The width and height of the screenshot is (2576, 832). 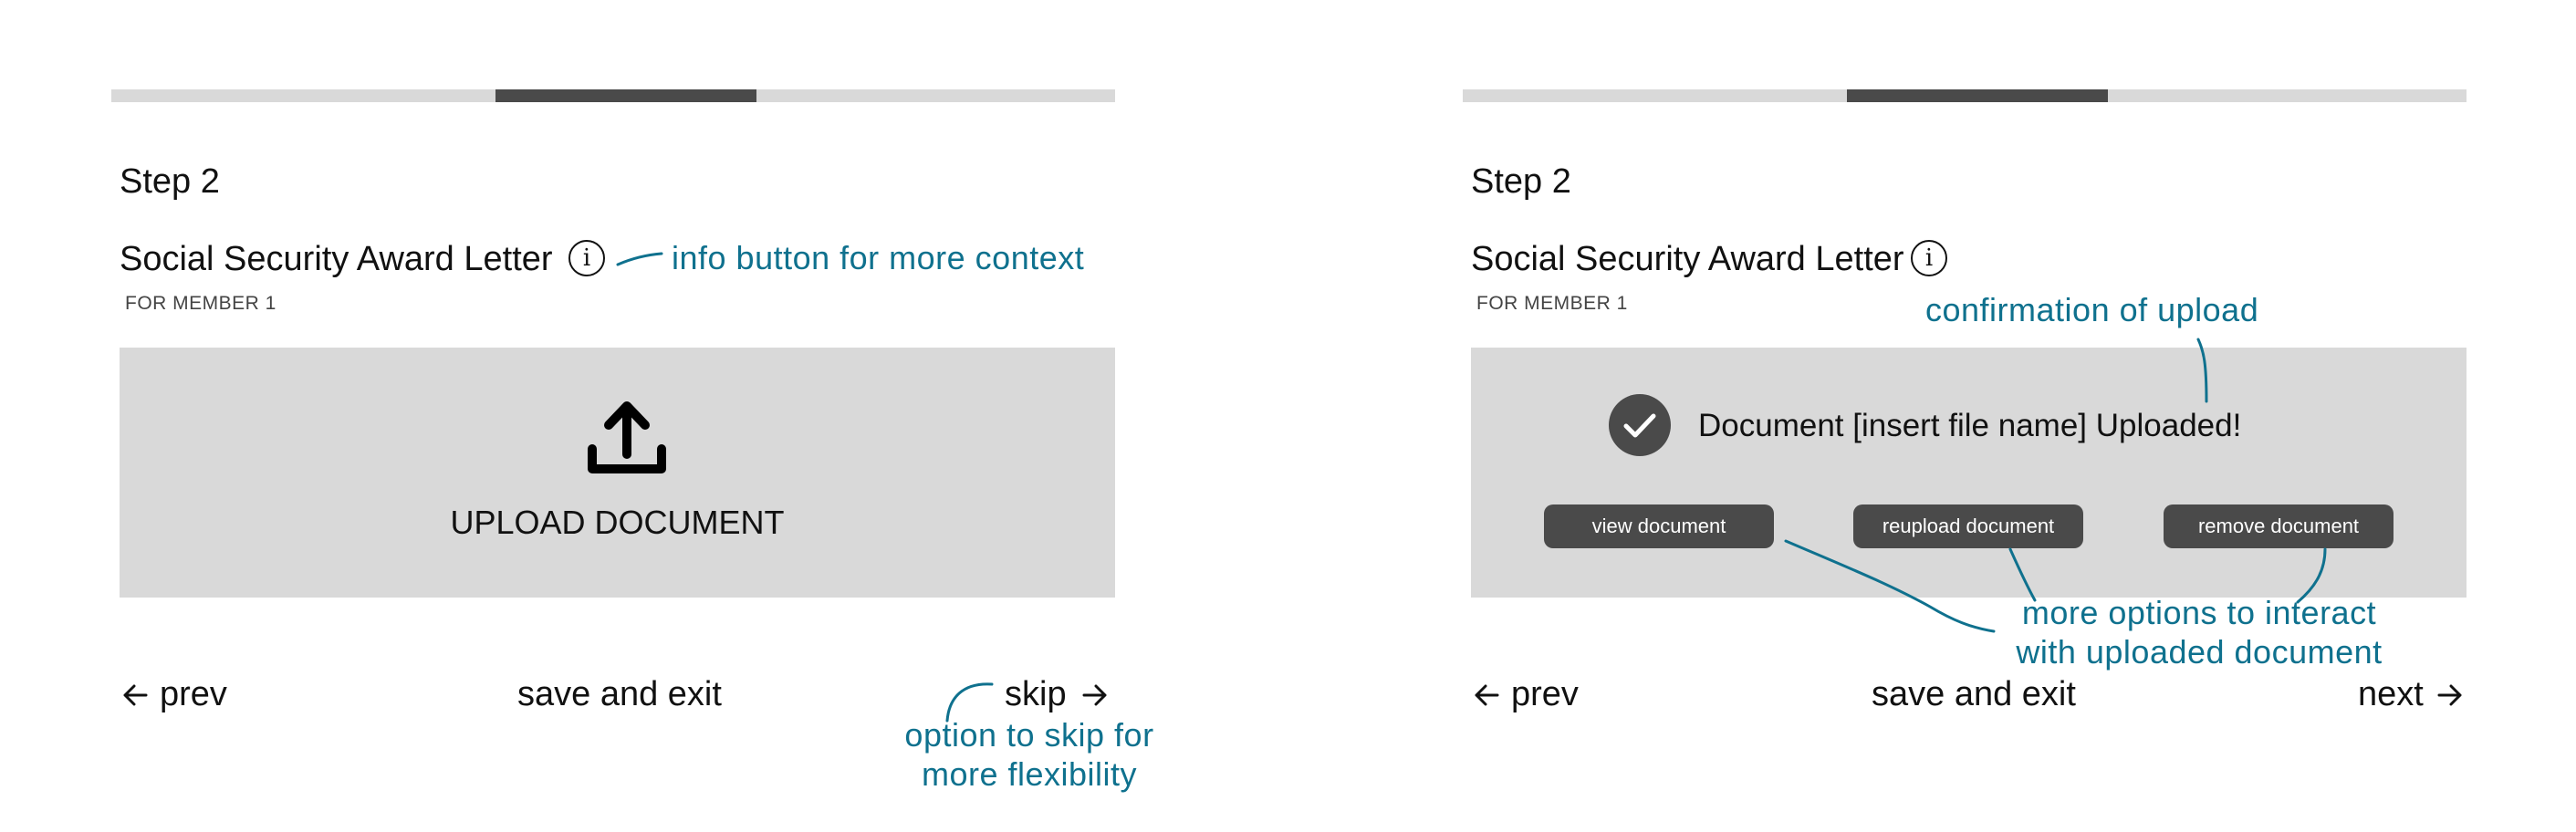 What do you see at coordinates (2391, 694) in the screenshot?
I see `next-label: next` at bounding box center [2391, 694].